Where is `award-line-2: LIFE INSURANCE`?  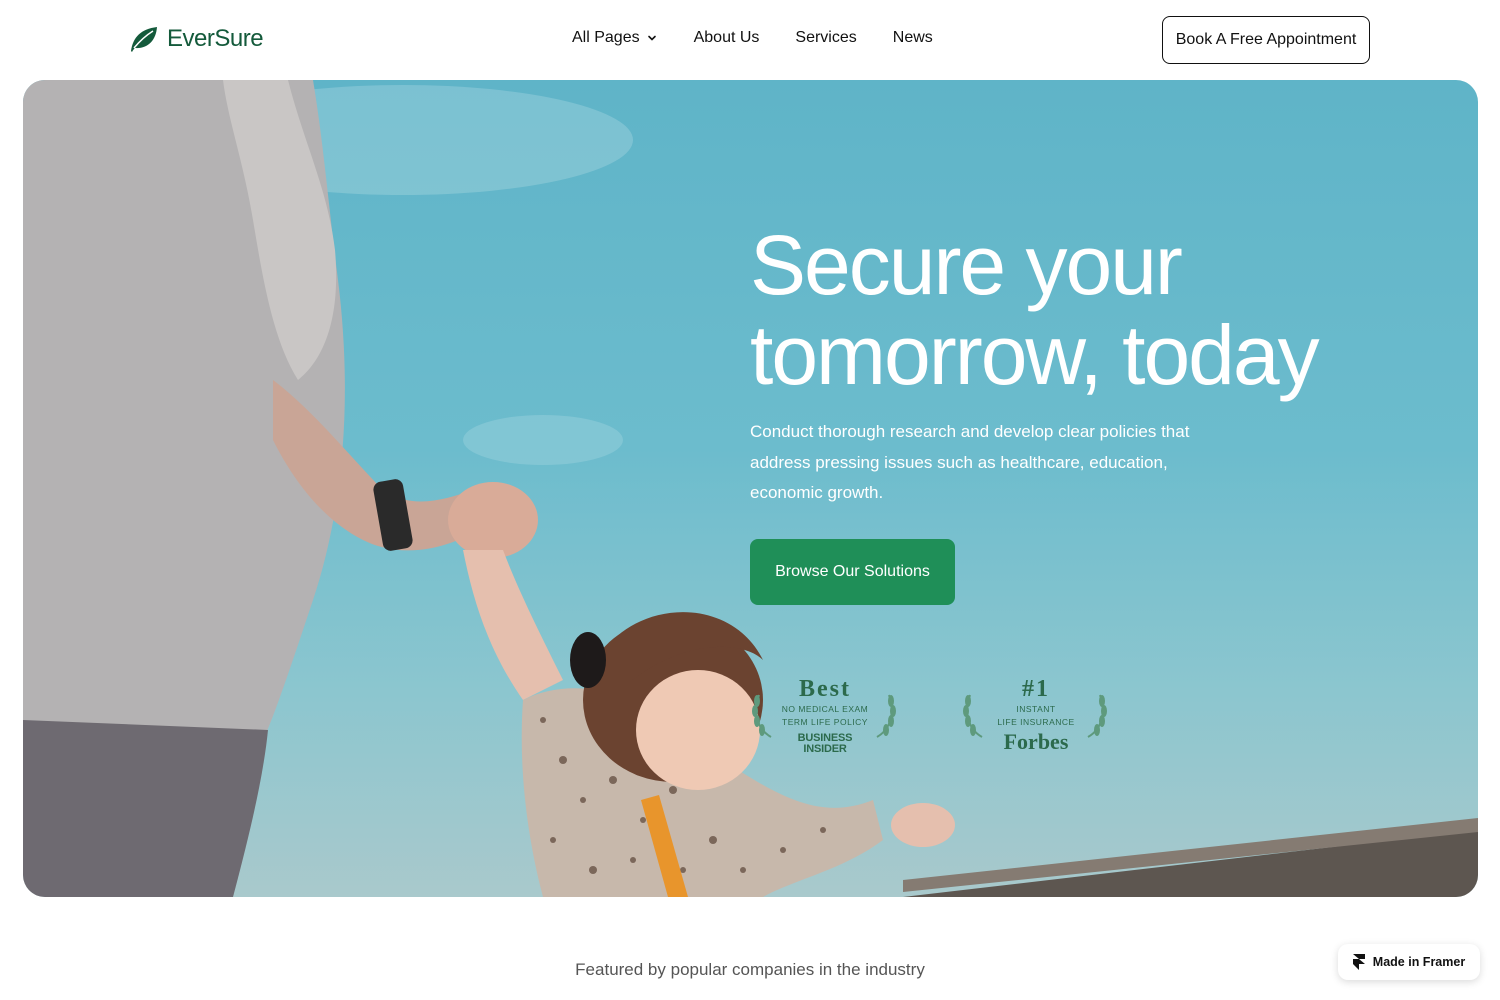
award-line-2: LIFE INSURANCE is located at coordinates (1036, 722).